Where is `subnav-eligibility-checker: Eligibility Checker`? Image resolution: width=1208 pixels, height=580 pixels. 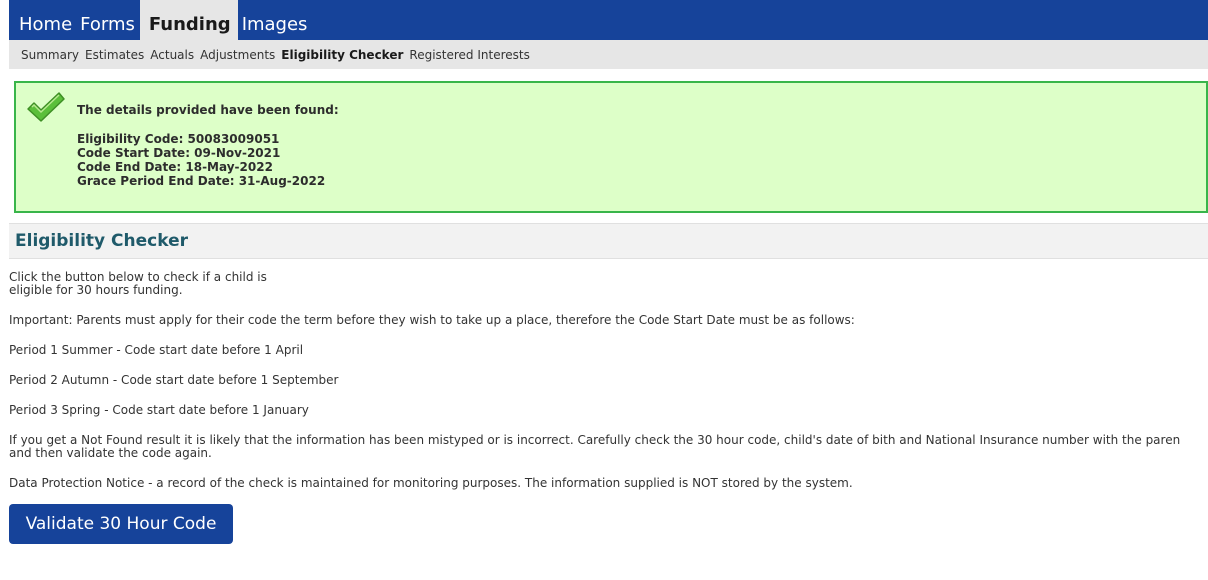 subnav-eligibility-checker: Eligibility Checker is located at coordinates (342, 55).